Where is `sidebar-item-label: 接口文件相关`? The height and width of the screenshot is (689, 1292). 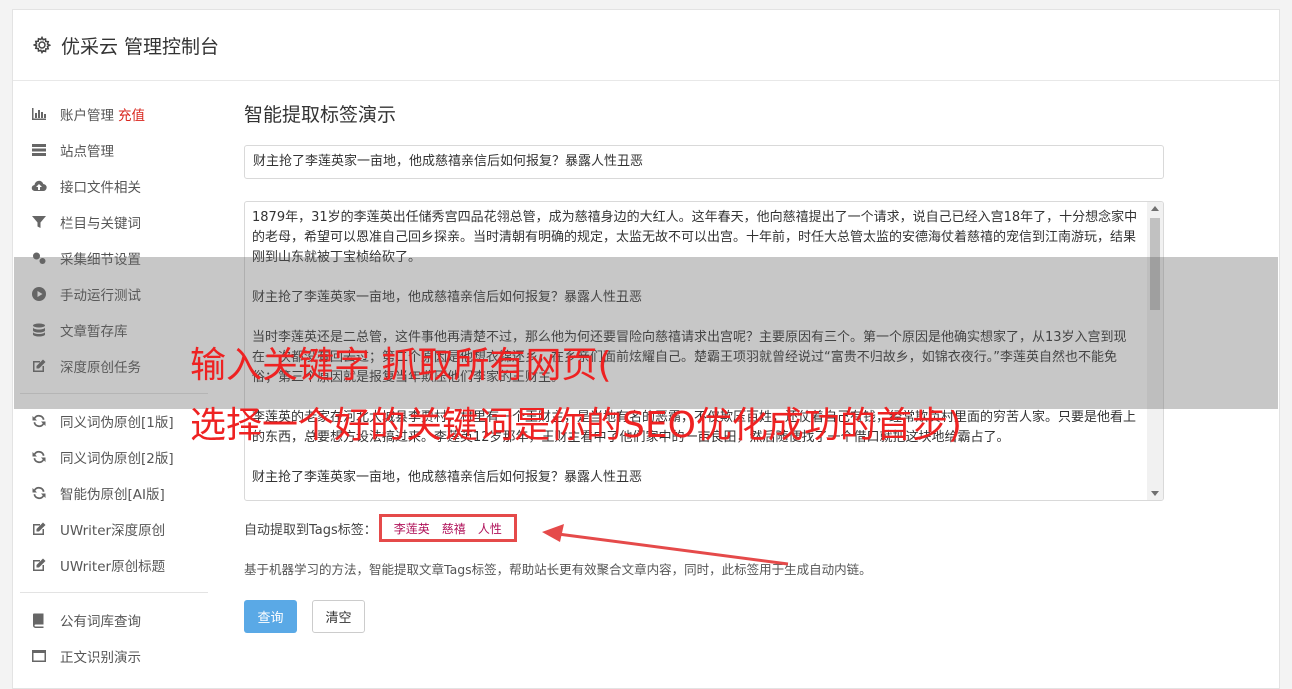
sidebar-item-label: 接口文件相关 is located at coordinates (100, 188).